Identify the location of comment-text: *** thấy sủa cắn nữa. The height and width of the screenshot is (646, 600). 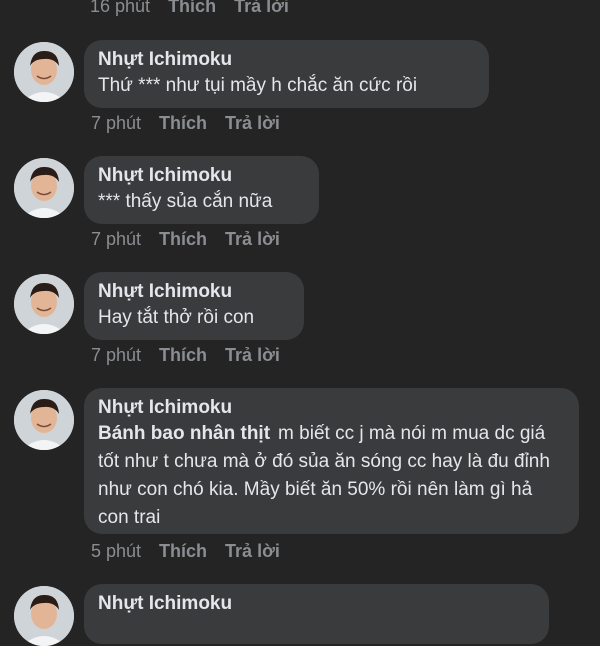
(185, 201).